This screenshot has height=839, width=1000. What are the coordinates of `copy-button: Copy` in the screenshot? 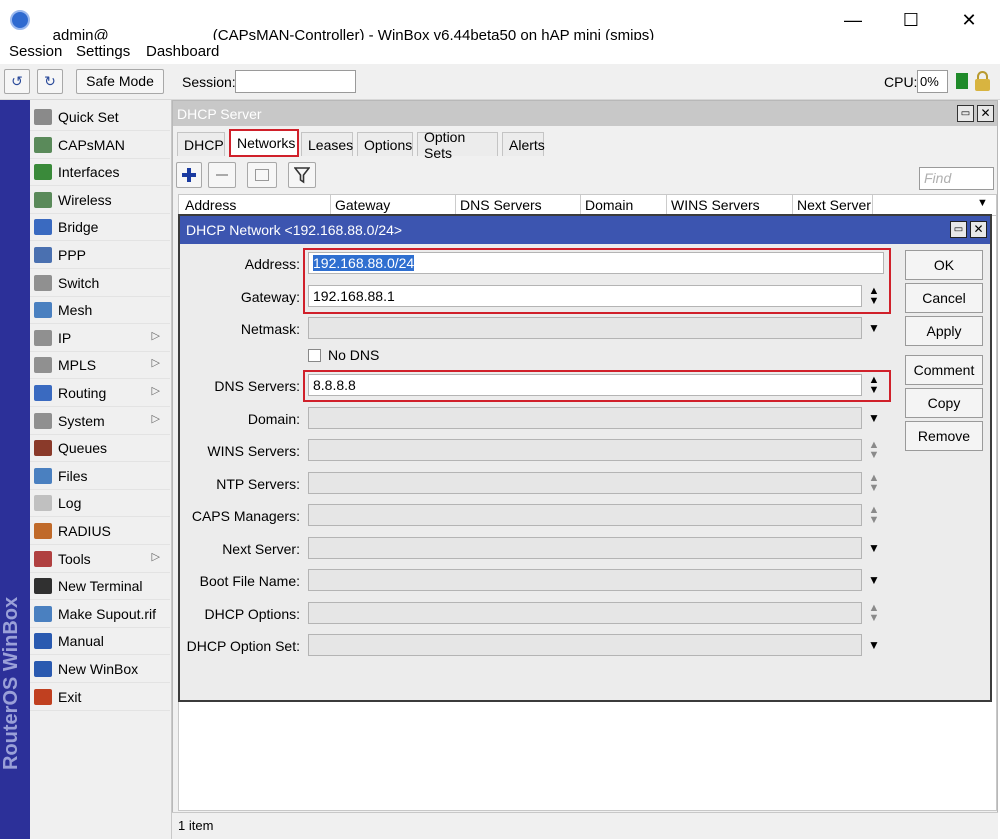 It's located at (944, 403).